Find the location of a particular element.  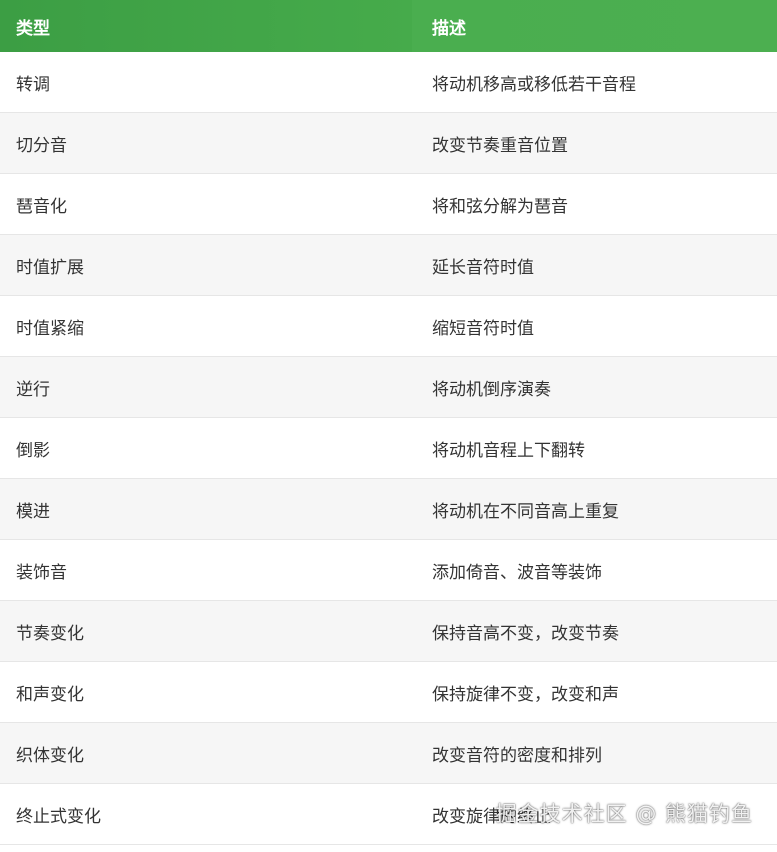

table-row: 逆行 将动机倒序演奏 is located at coordinates (388, 387).